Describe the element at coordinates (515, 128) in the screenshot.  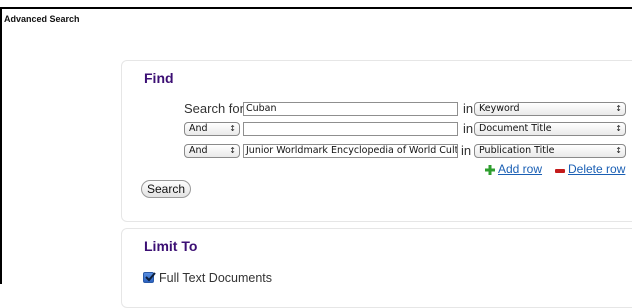
I see `field-select-2-value: Document Title` at that location.